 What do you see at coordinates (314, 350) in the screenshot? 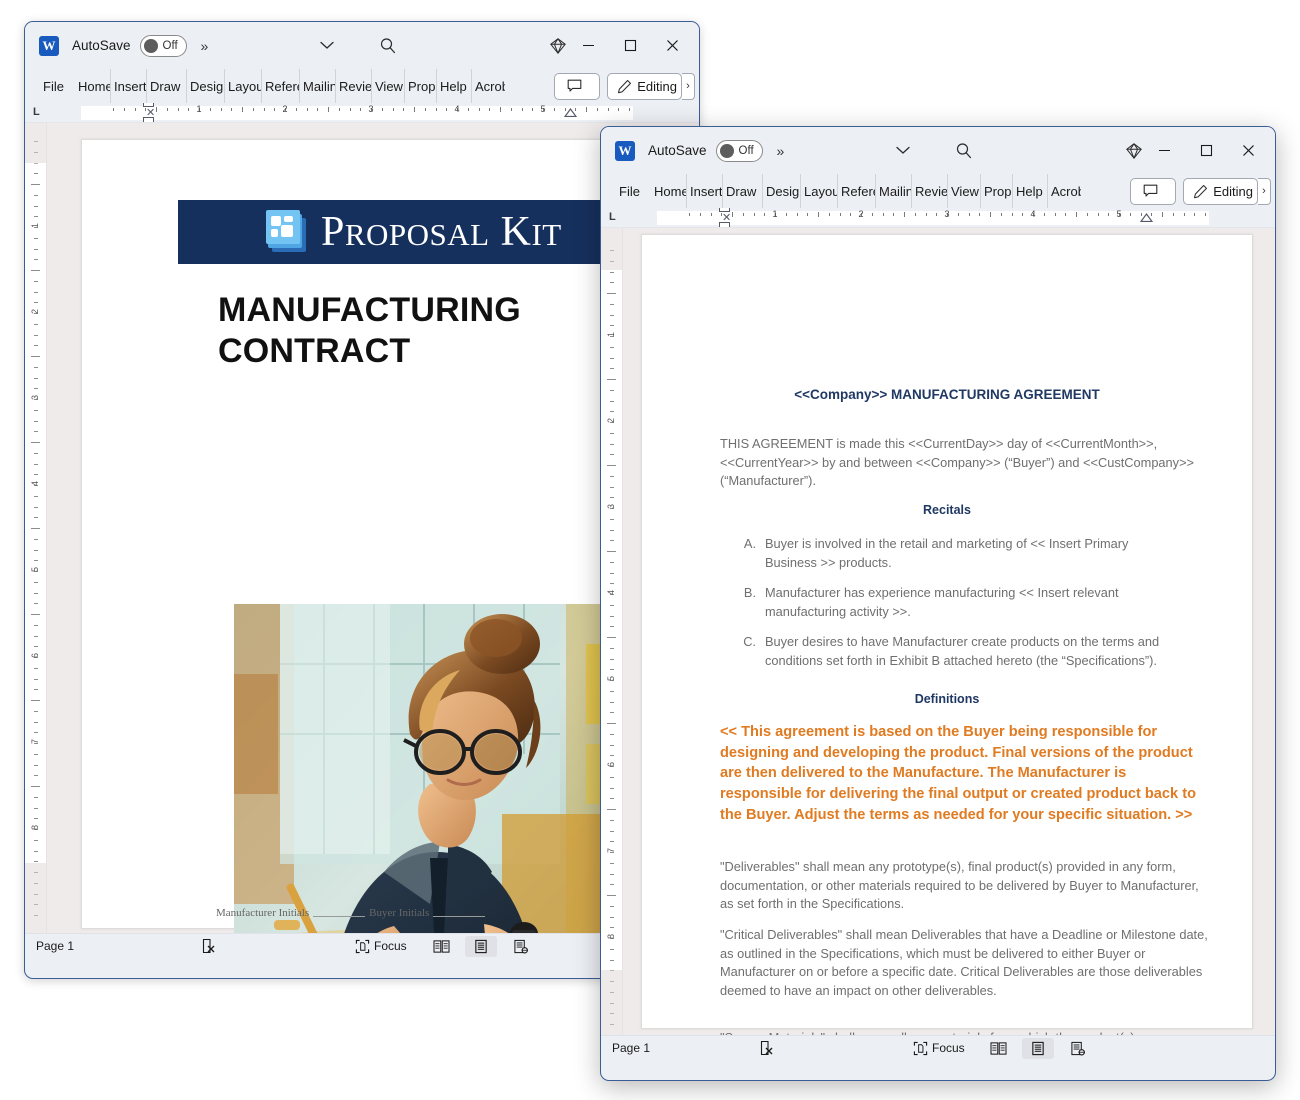
I see `document-title-line2: CONTRACT` at bounding box center [314, 350].